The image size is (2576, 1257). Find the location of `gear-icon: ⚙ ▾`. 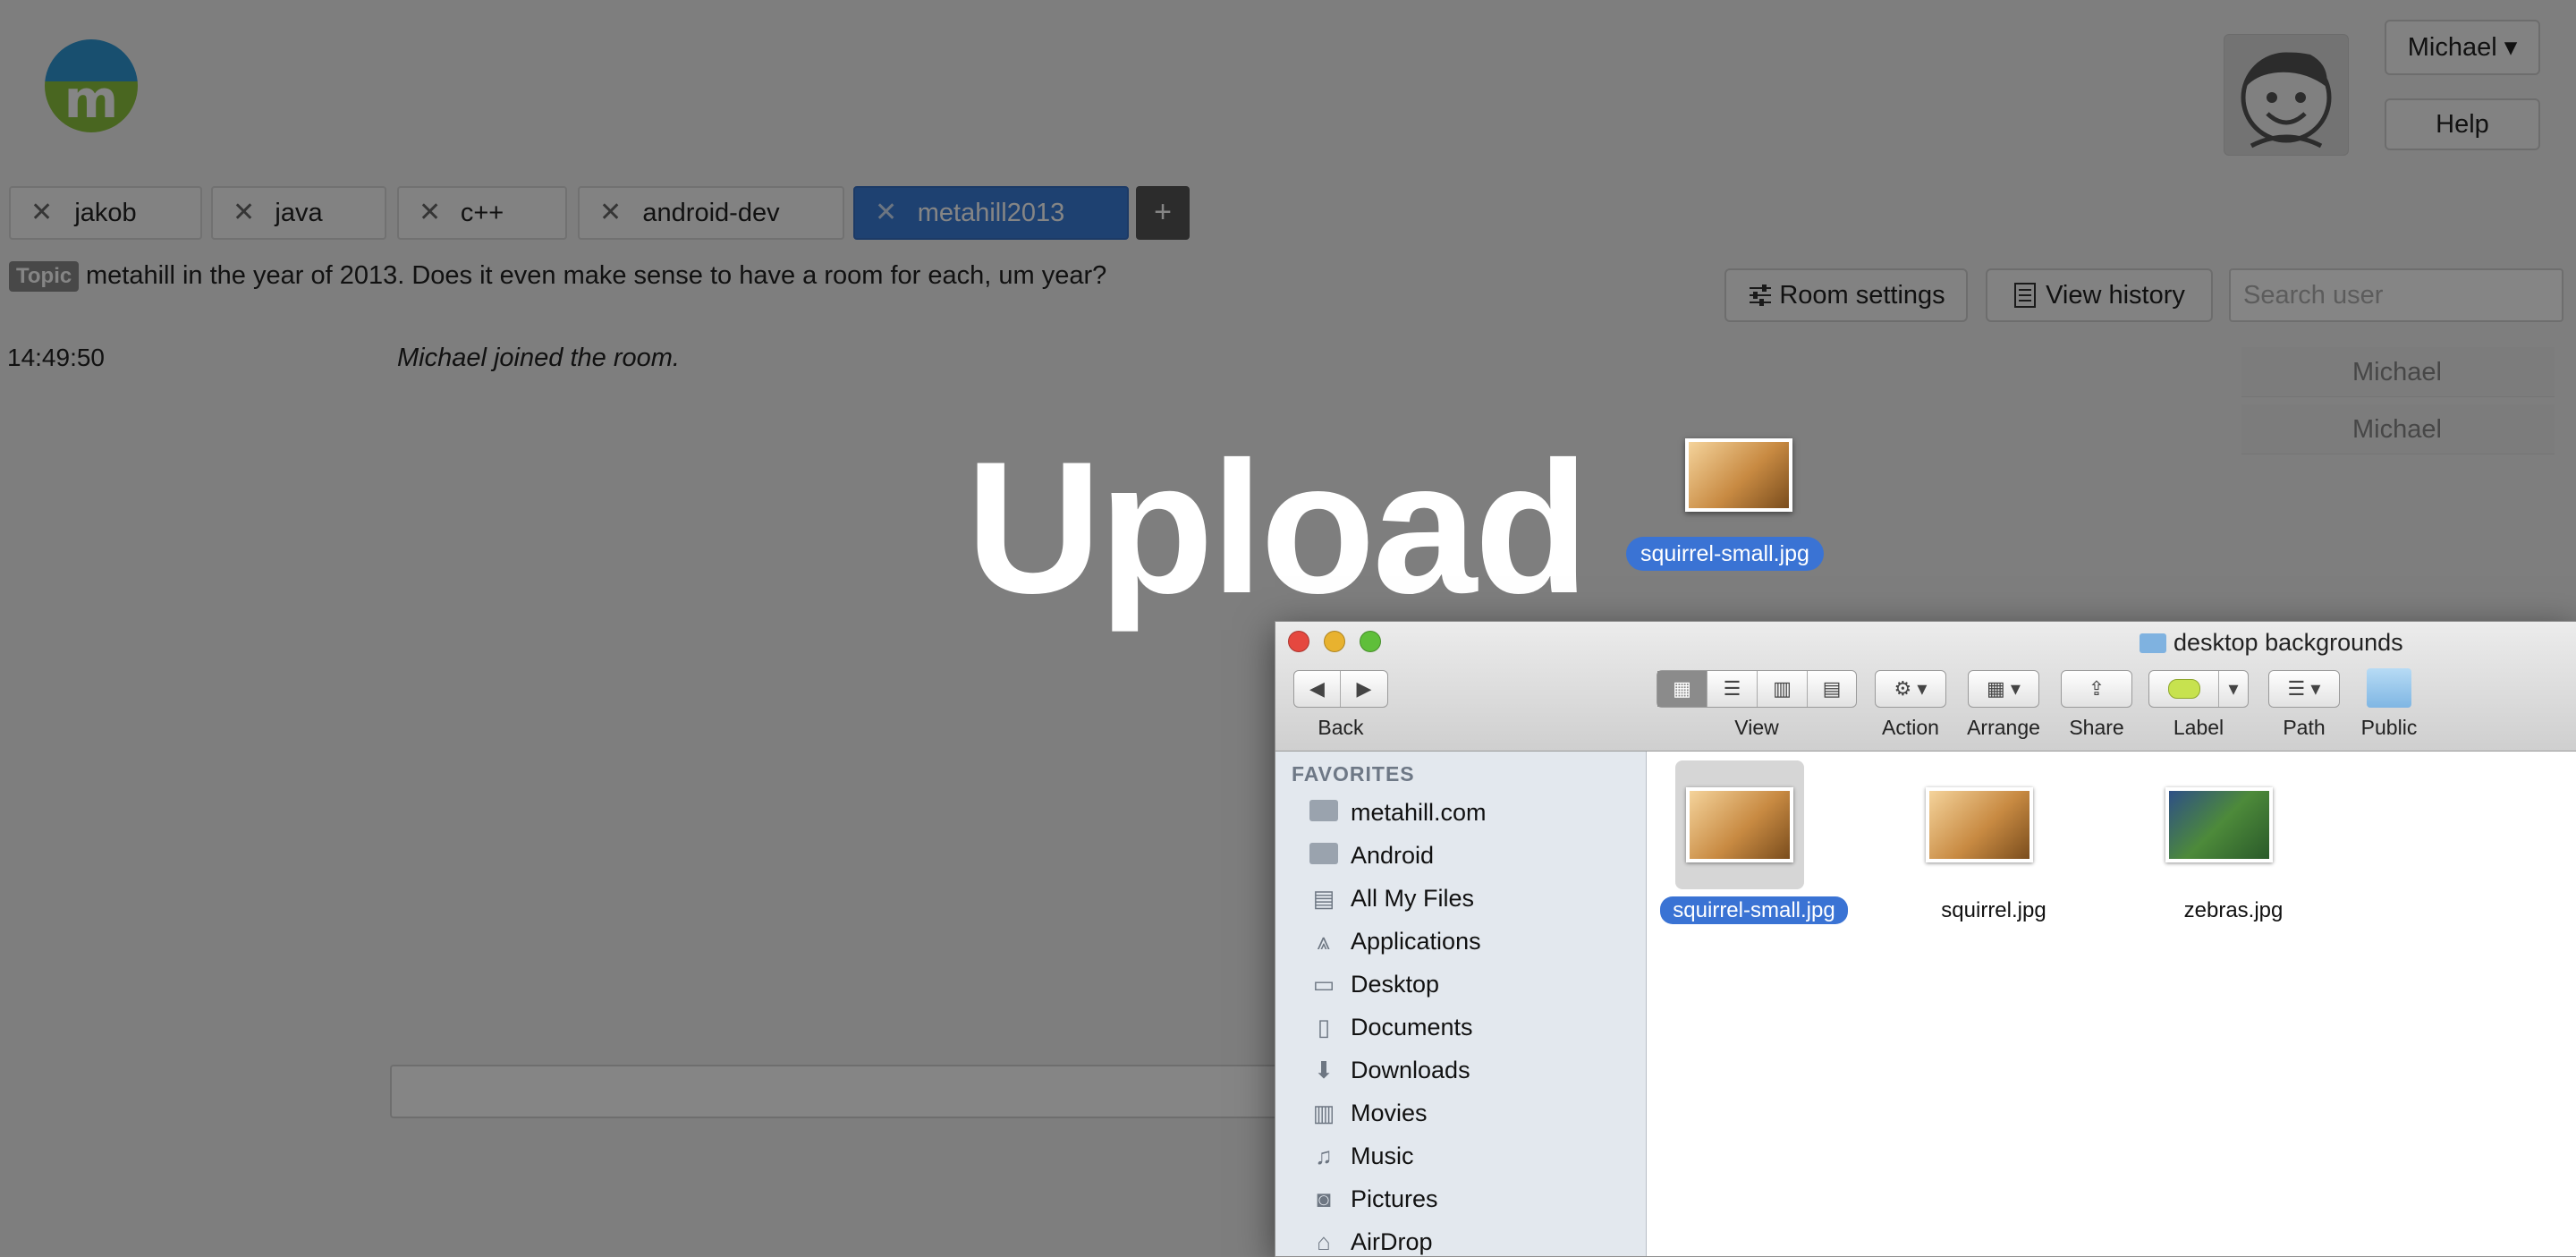

gear-icon: ⚙ ▾ is located at coordinates (1911, 688).